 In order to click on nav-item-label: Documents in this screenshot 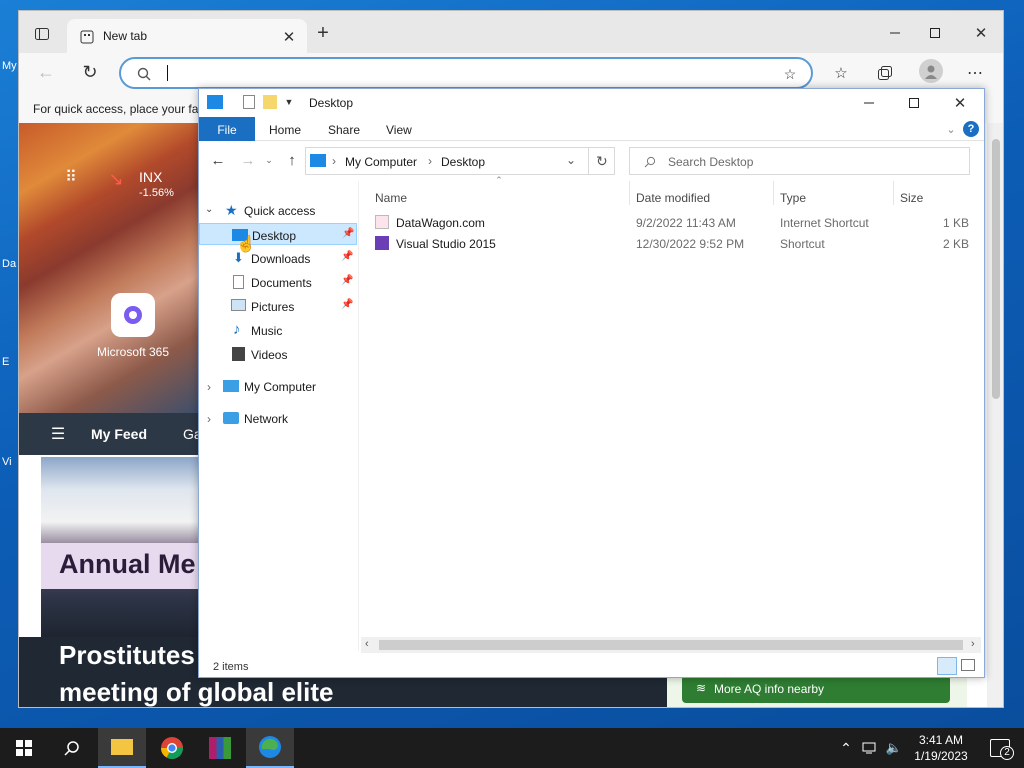, I will do `click(281, 283)`.